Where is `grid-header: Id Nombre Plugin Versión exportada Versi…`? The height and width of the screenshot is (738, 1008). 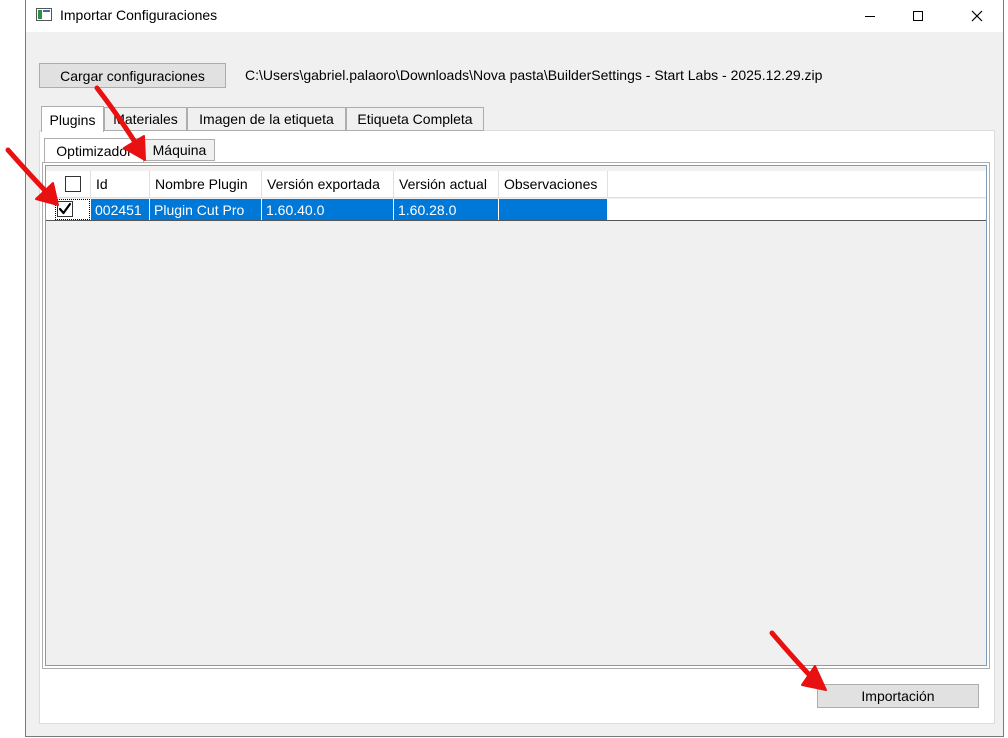
grid-header: Id Nombre Plugin Versión exportada Versi… is located at coordinates (516, 184).